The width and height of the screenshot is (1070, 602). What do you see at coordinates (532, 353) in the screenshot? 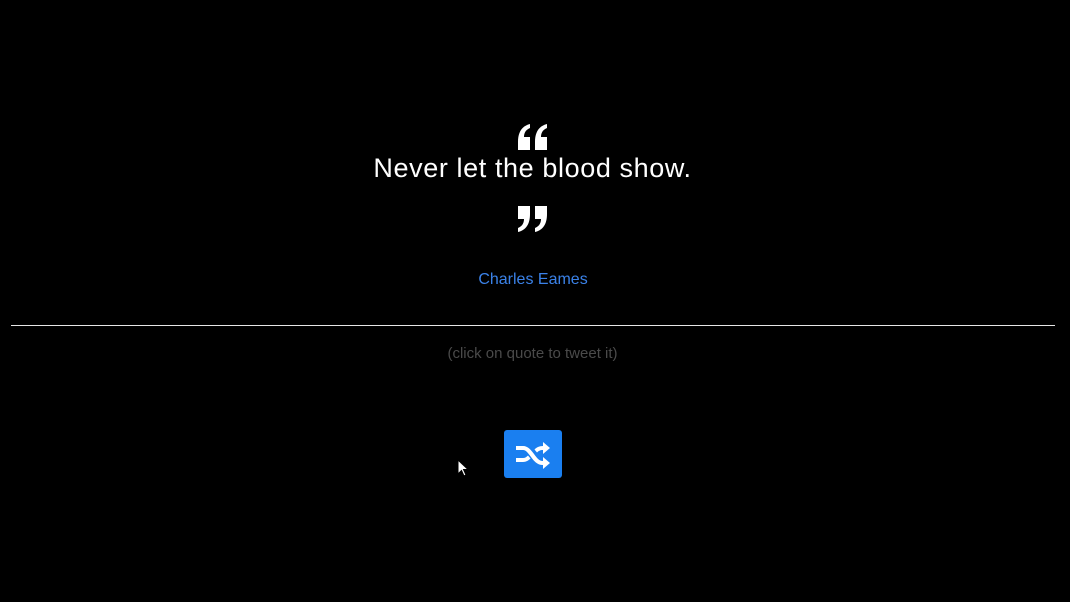
I see `tweet-hint: (click on quote to tweet it)` at bounding box center [532, 353].